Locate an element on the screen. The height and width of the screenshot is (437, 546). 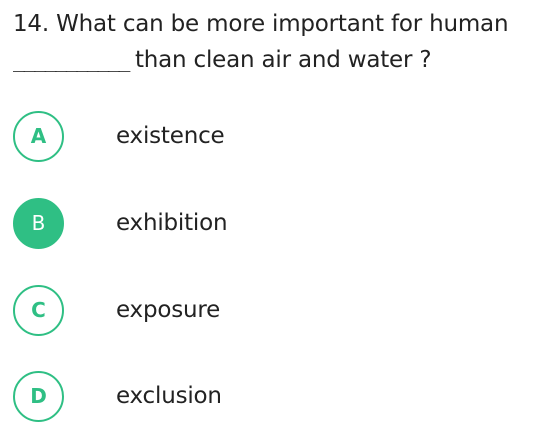
option-a-badge: A is located at coordinates (38, 136).